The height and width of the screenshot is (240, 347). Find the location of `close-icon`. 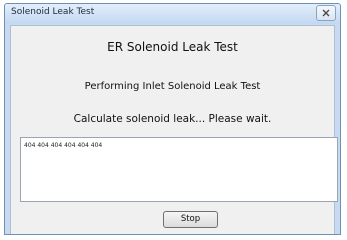

close-icon is located at coordinates (326, 13).